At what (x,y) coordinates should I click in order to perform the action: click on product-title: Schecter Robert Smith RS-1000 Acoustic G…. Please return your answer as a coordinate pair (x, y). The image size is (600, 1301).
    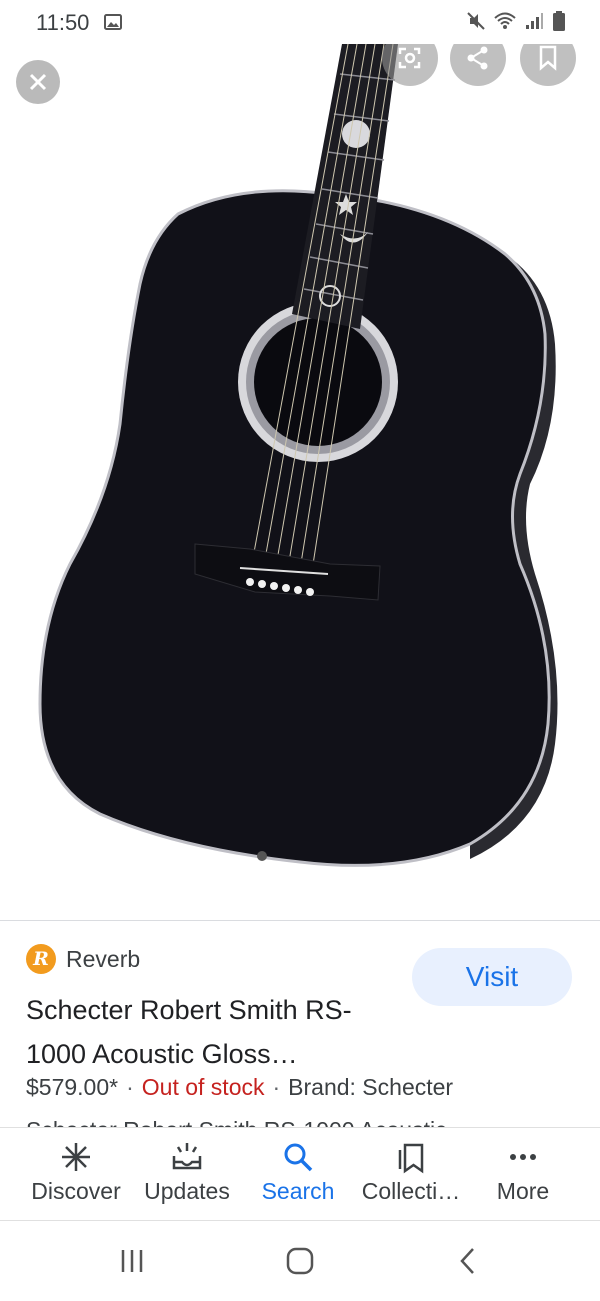
    Looking at the image, I should click on (216, 1032).